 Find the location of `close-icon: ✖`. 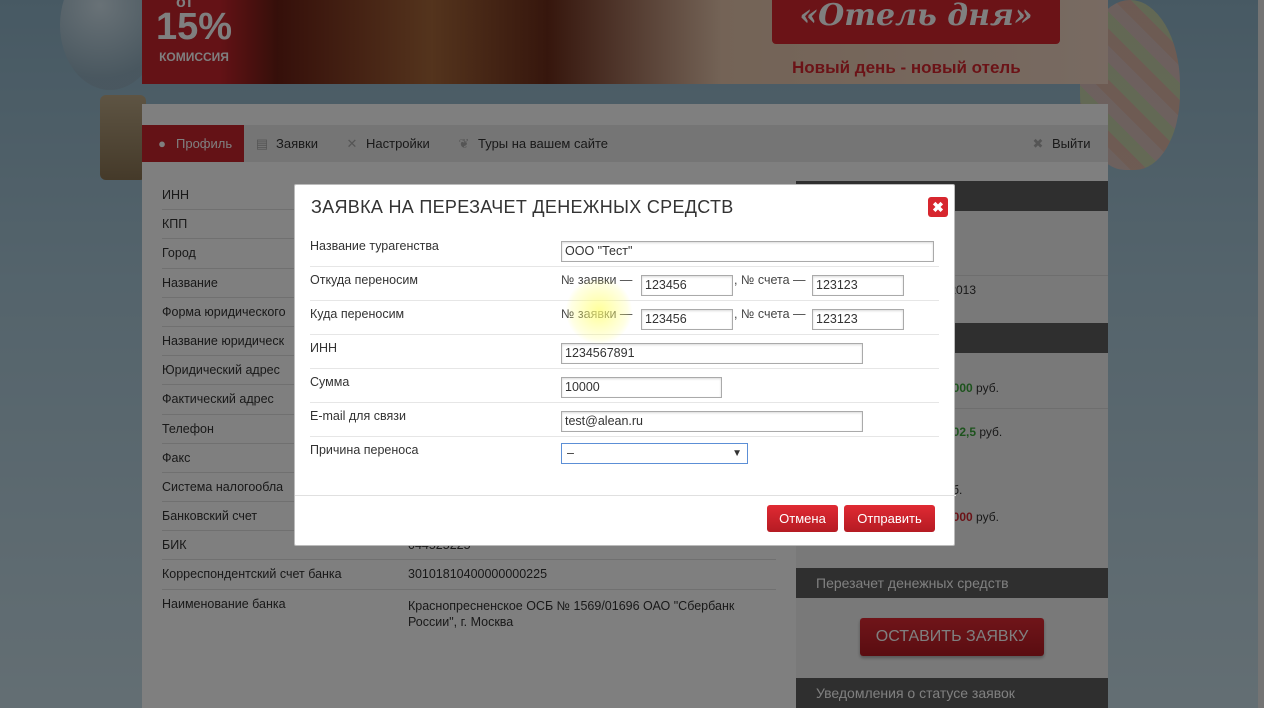

close-icon: ✖ is located at coordinates (938, 207).